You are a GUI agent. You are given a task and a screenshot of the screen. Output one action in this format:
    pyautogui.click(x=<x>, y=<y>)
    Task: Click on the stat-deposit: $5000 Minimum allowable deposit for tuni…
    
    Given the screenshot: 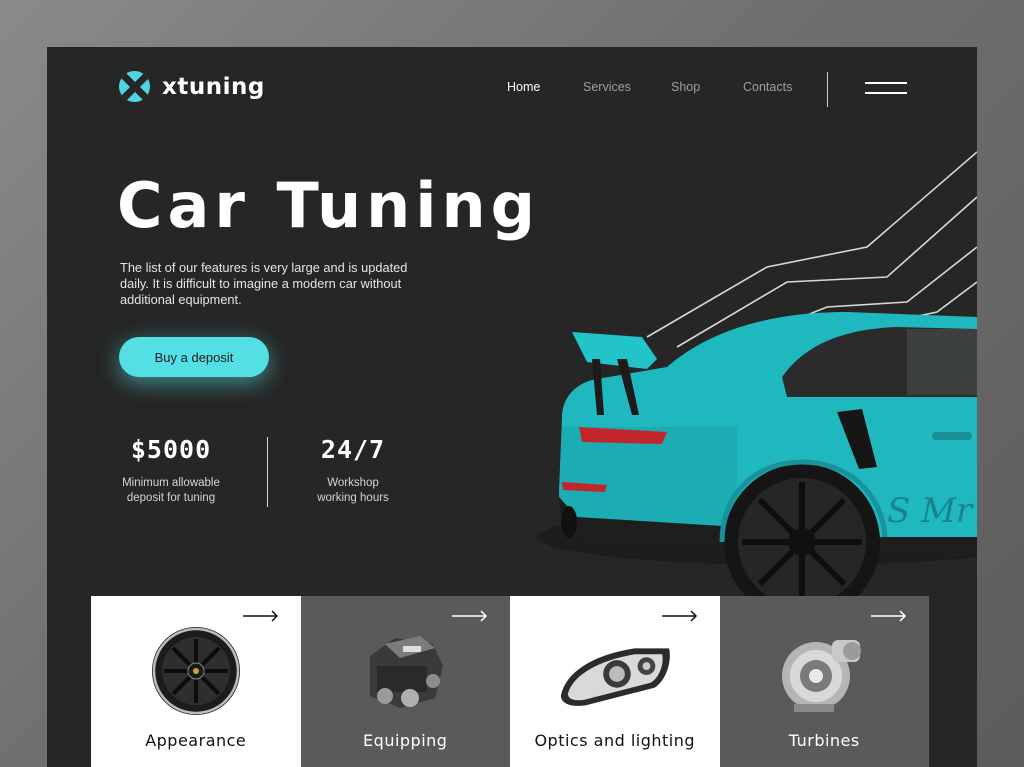 What is the action you would take?
    pyautogui.click(x=171, y=470)
    